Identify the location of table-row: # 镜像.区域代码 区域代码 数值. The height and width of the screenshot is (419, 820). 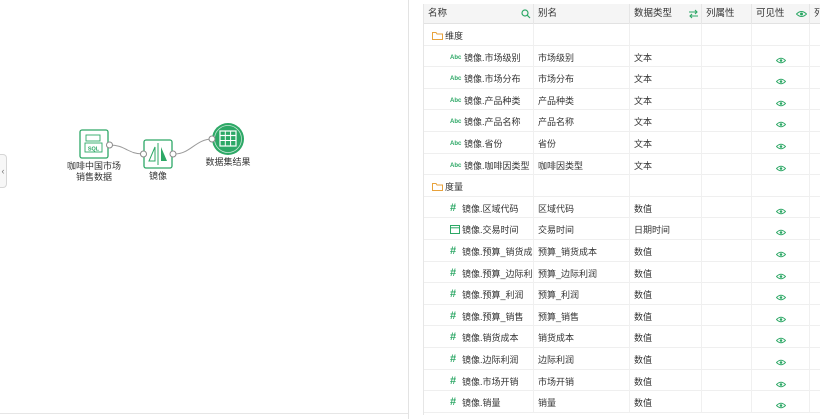
(622, 207).